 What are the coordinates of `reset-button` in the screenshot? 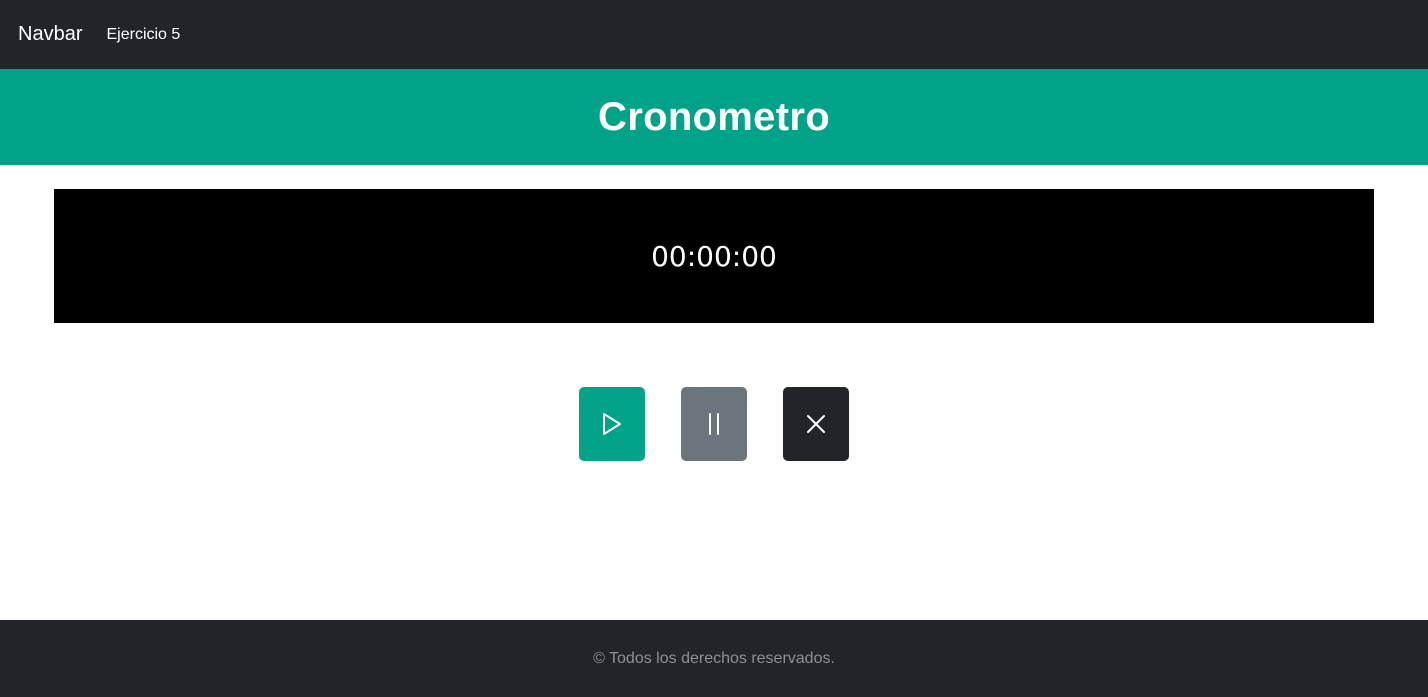 It's located at (816, 424).